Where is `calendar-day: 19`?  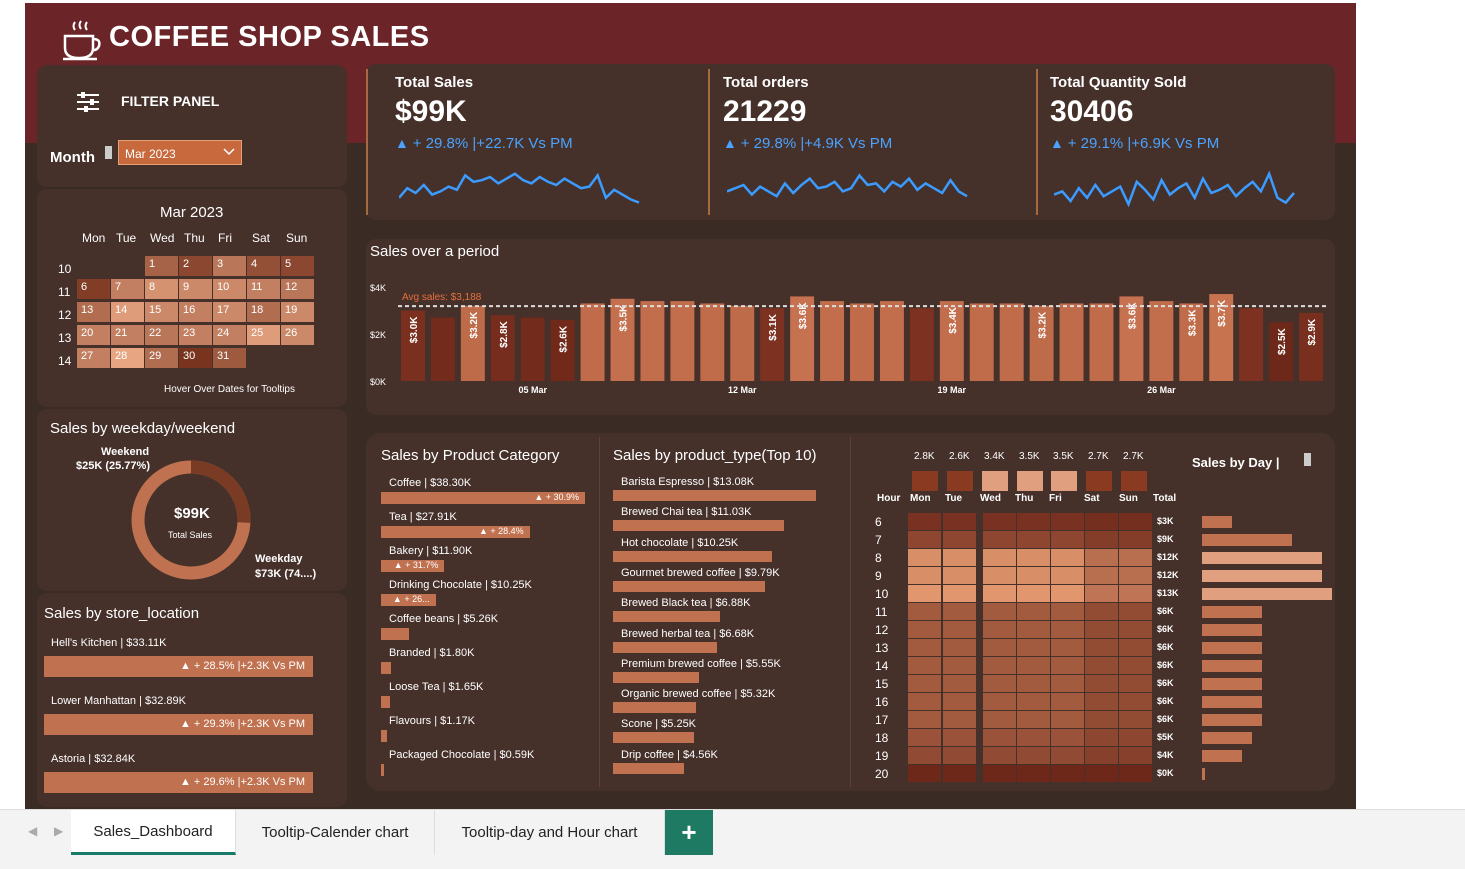
calendar-day: 19 is located at coordinates (297, 312).